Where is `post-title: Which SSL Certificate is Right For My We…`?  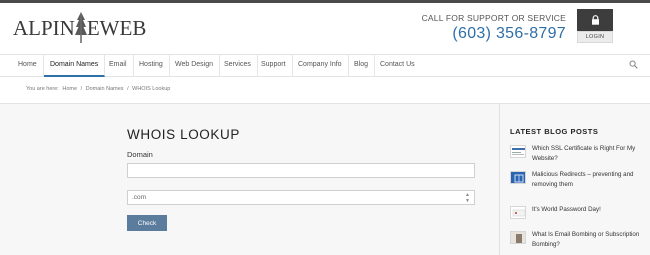 post-title: Which SSL Certificate is Right For My We… is located at coordinates (586, 153).